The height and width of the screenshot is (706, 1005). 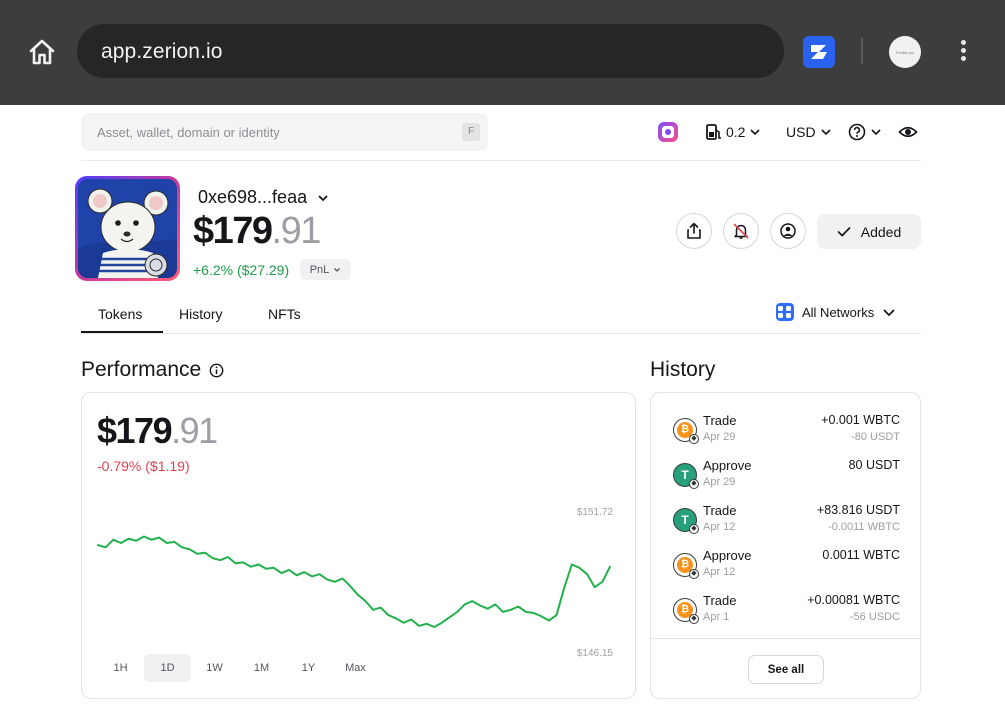 I want to click on hide-balance-icon, so click(x=908, y=132).